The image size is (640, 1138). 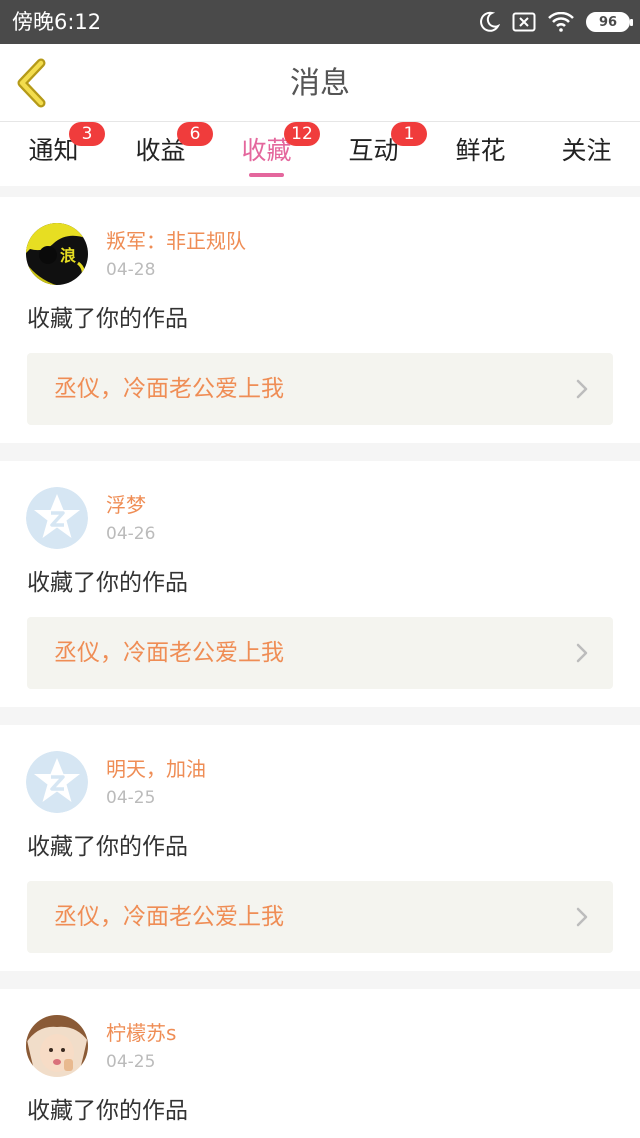 I want to click on battery-icon: 96, so click(x=609, y=22).